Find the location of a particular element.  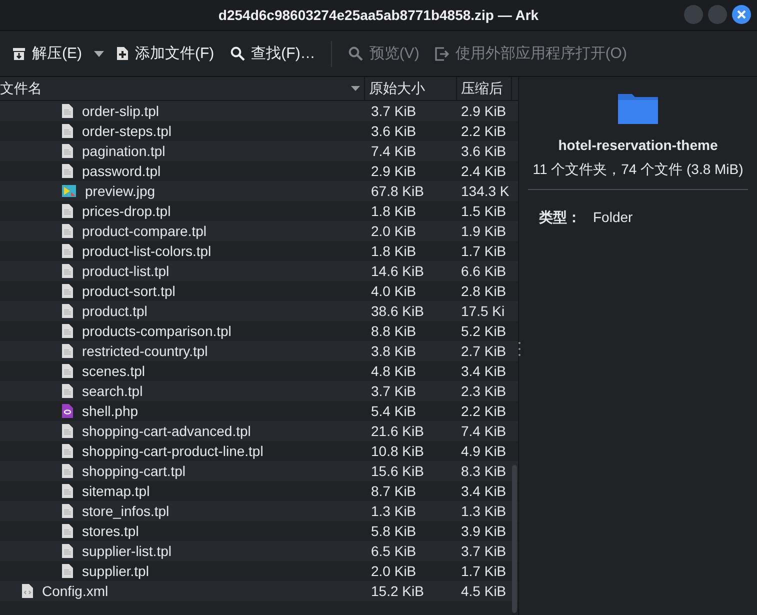

file-name: shell.php is located at coordinates (110, 411).